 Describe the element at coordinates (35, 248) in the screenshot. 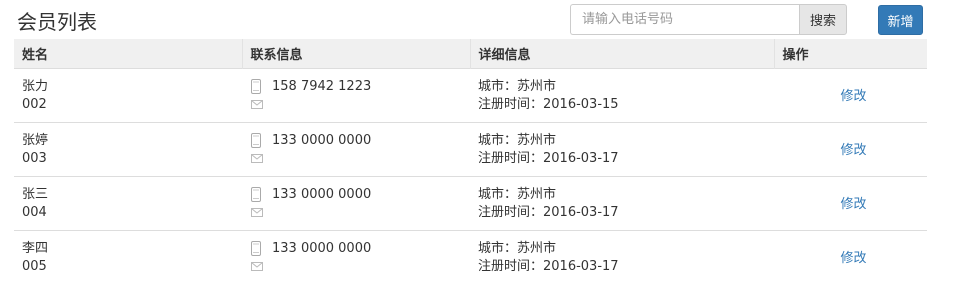

I see `member-name: 李四` at that location.